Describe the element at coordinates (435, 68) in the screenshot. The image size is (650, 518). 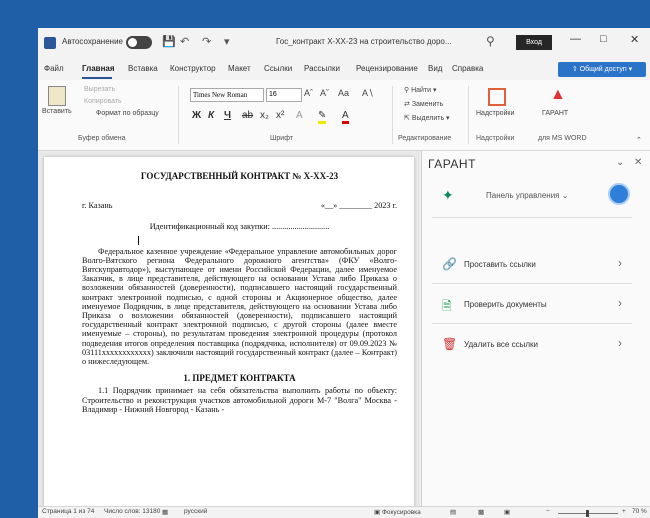
I see `tab-view: Вид` at that location.